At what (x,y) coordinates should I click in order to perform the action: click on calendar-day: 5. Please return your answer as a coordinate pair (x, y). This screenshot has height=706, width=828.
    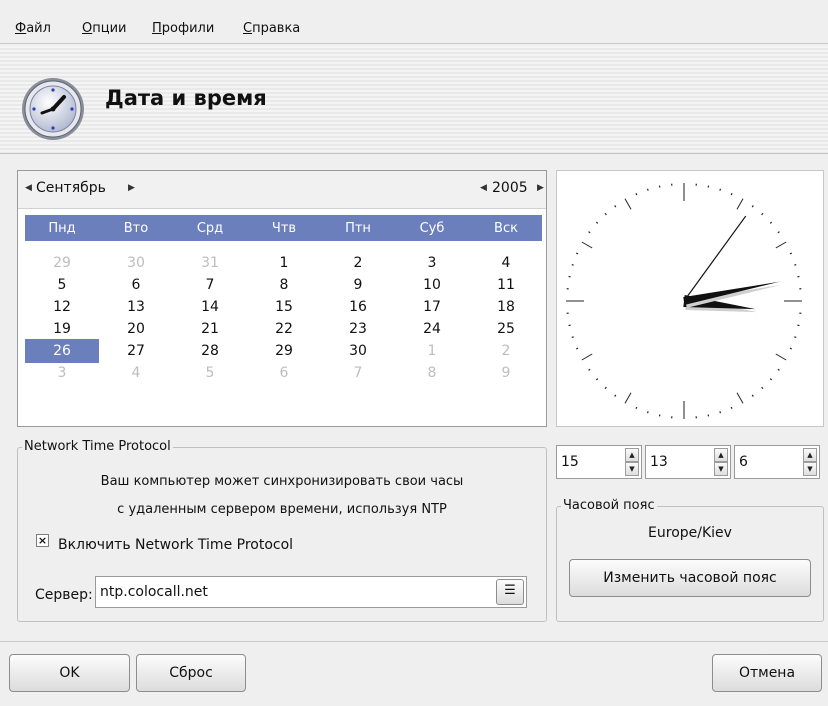
    Looking at the image, I should click on (62, 285).